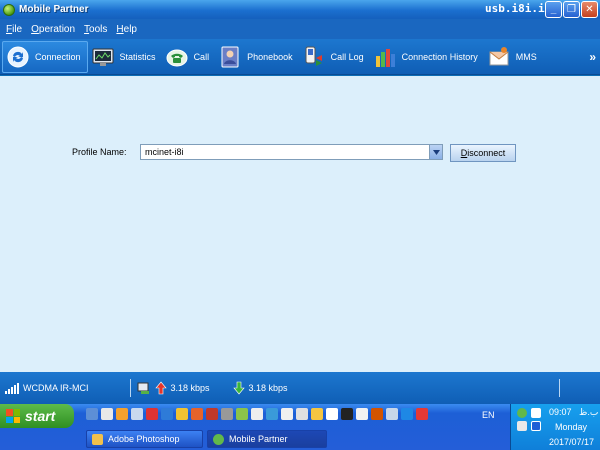 The height and width of the screenshot is (450, 600). I want to click on task-mobile-partner: Mobile Partner, so click(267, 439).